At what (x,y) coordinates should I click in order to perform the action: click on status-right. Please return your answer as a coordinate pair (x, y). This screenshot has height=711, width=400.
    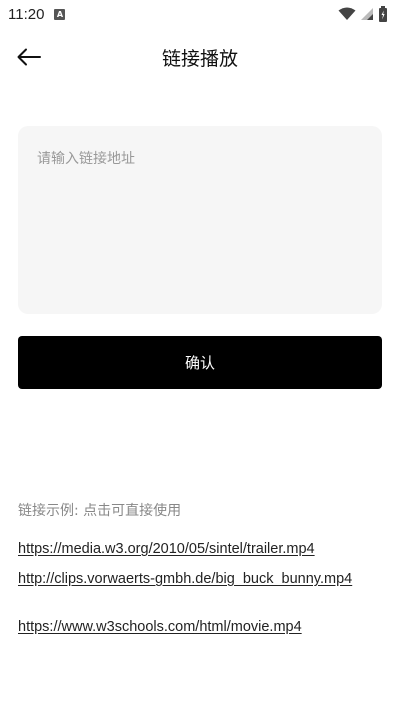
    Looking at the image, I should click on (363, 14).